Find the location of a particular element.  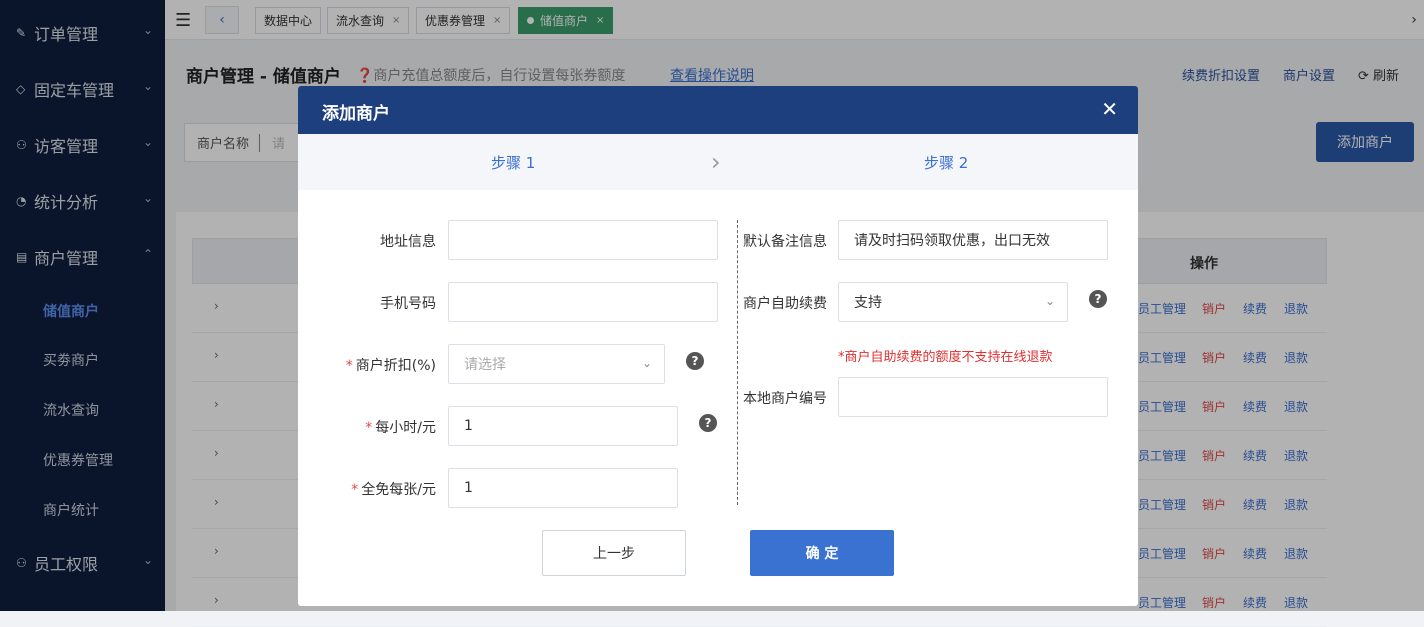

step-2: 步骤 2 is located at coordinates (946, 162).